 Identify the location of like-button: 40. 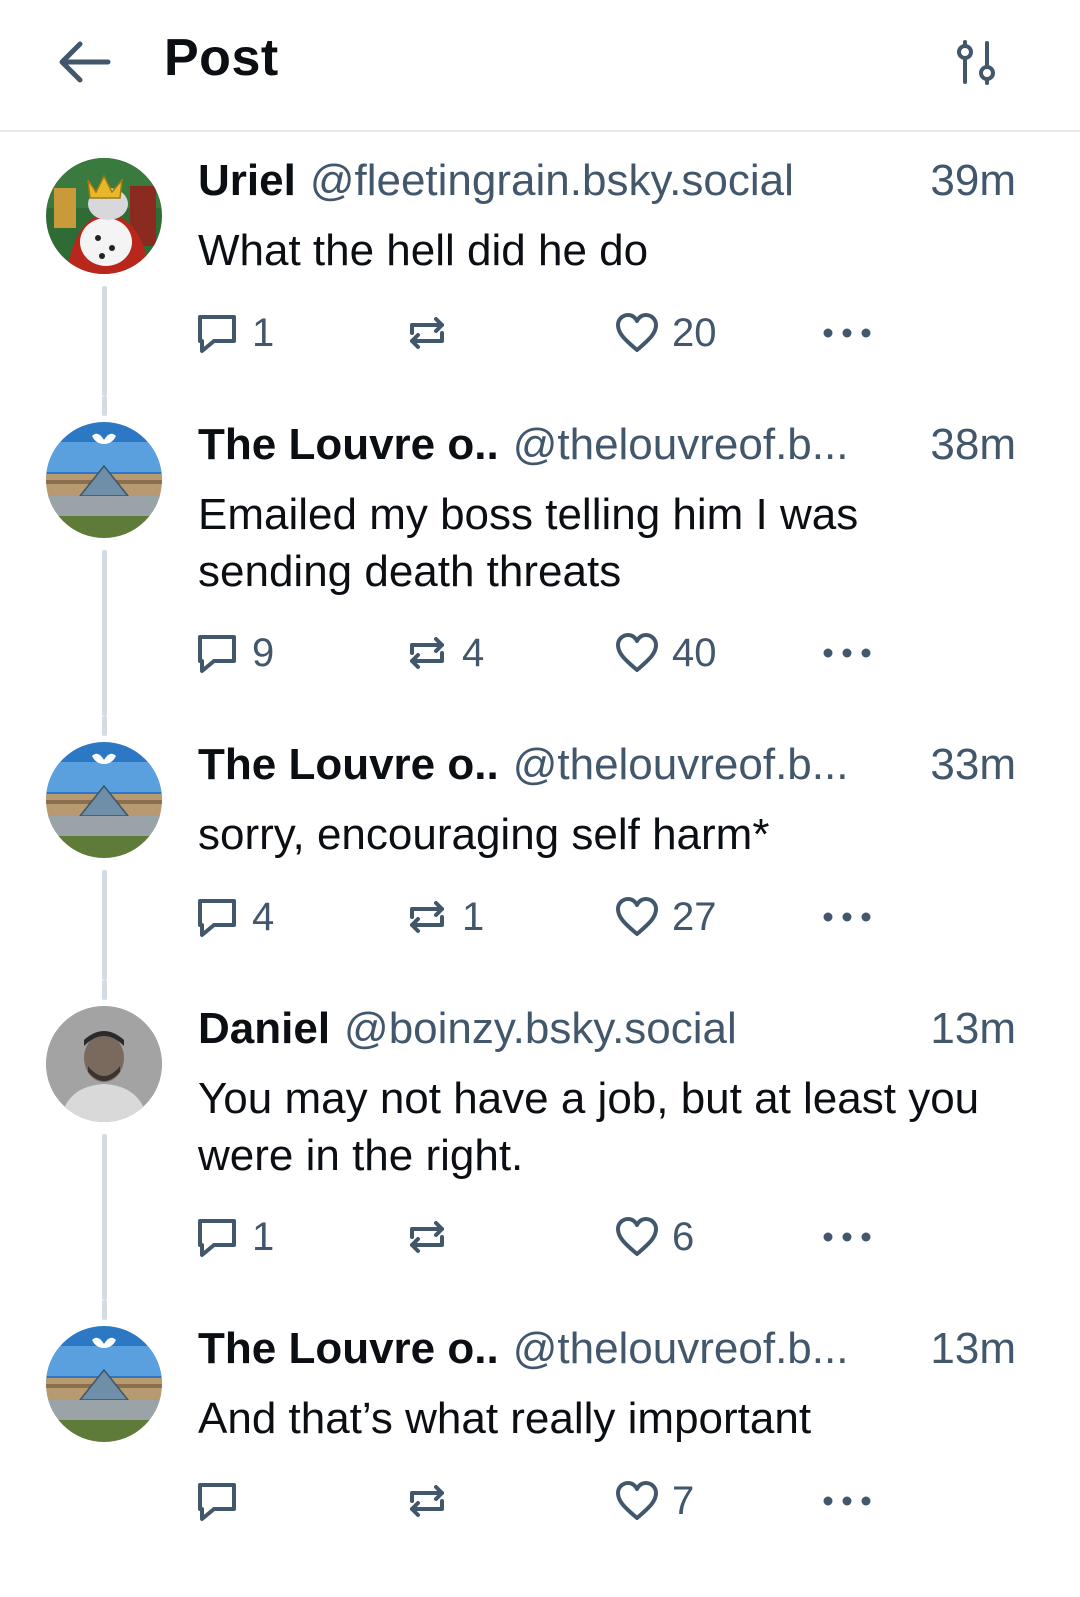
(665, 653).